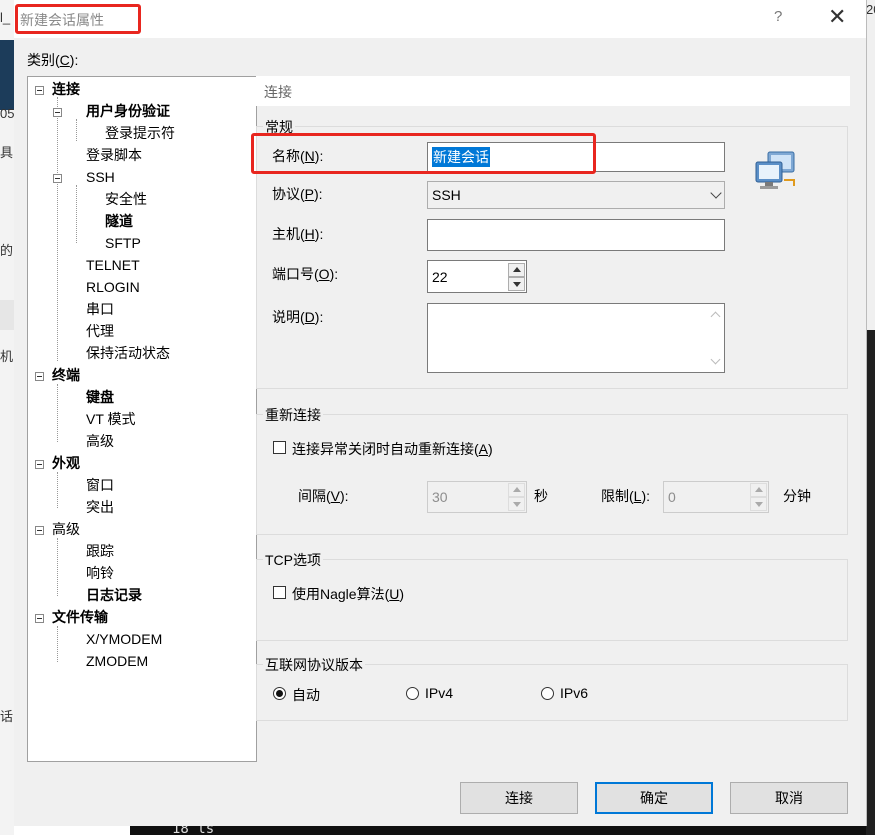 The image size is (875, 835). What do you see at coordinates (66, 529) in the screenshot?
I see `tree-item-advanced: 高级` at bounding box center [66, 529].